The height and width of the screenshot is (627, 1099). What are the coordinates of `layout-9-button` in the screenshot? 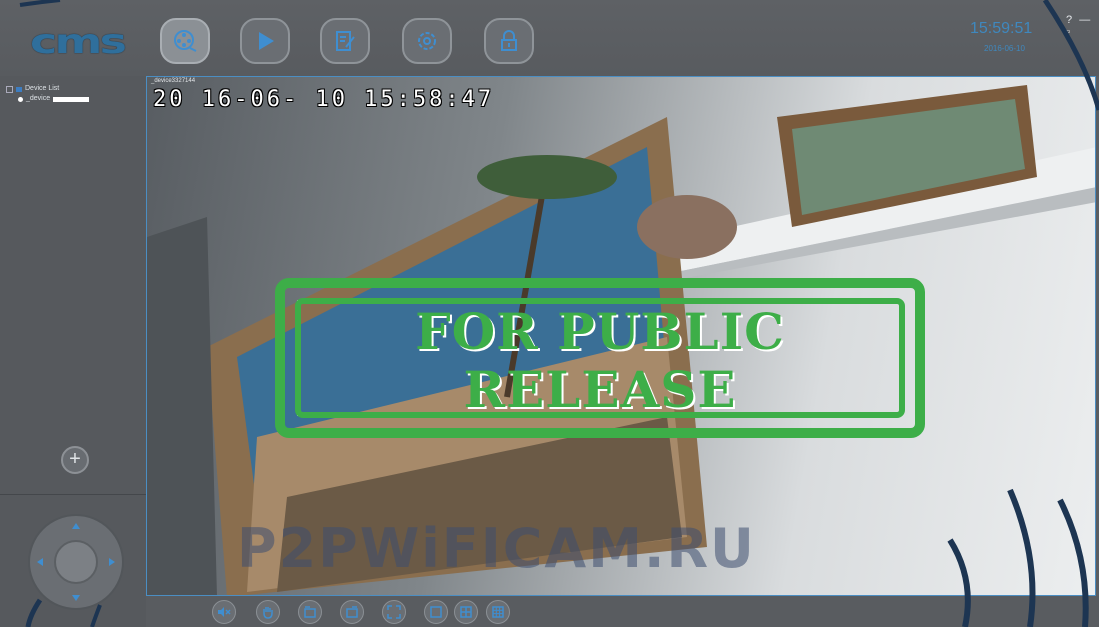 It's located at (498, 612).